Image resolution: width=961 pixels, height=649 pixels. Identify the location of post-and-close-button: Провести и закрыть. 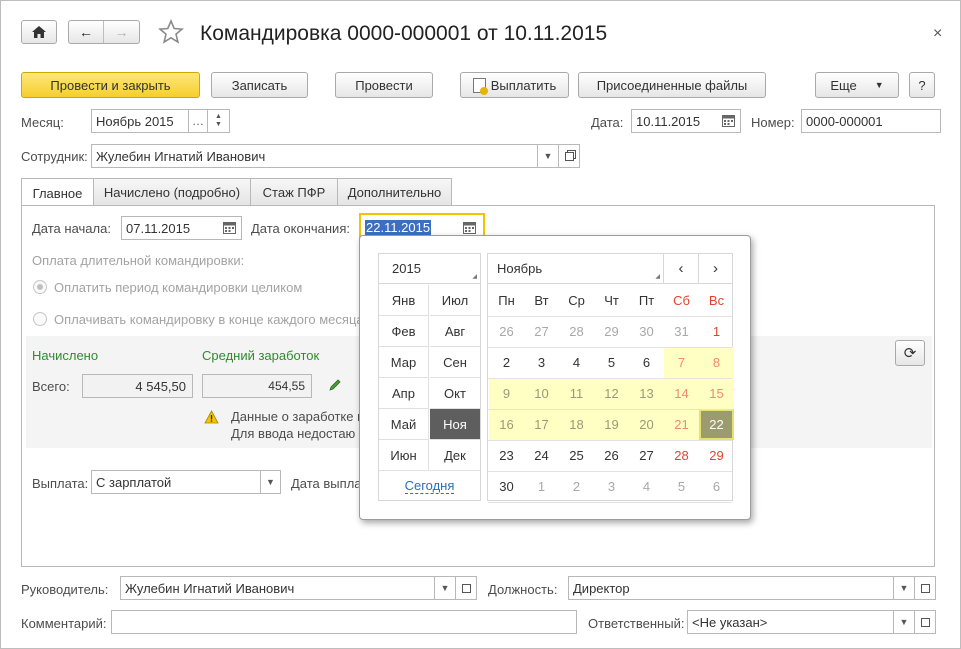
(110, 85).